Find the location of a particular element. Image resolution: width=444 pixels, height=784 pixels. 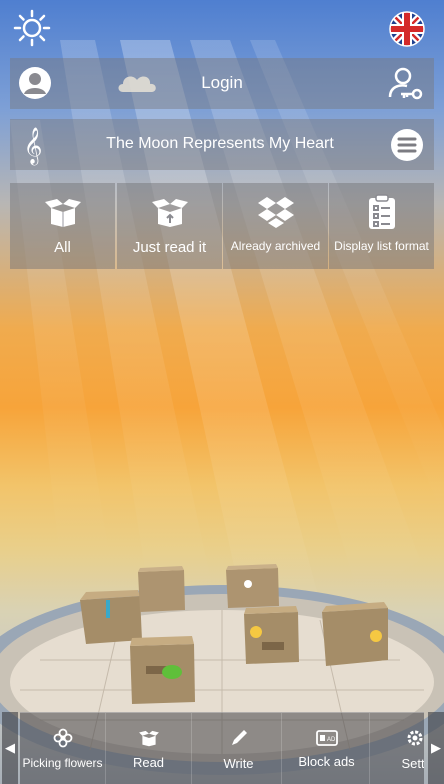

login-bar: Login is located at coordinates (222, 83).